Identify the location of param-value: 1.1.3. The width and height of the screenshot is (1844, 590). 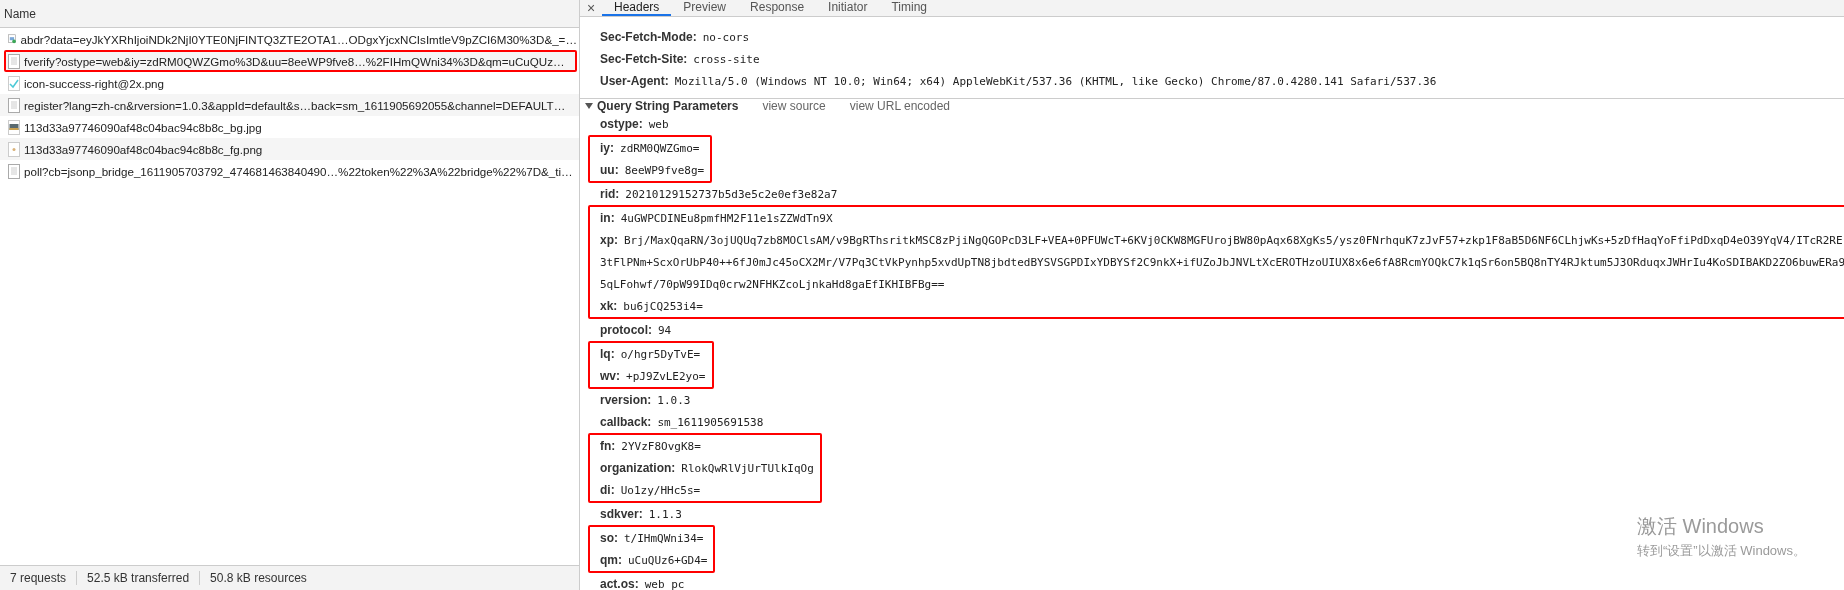
(665, 514).